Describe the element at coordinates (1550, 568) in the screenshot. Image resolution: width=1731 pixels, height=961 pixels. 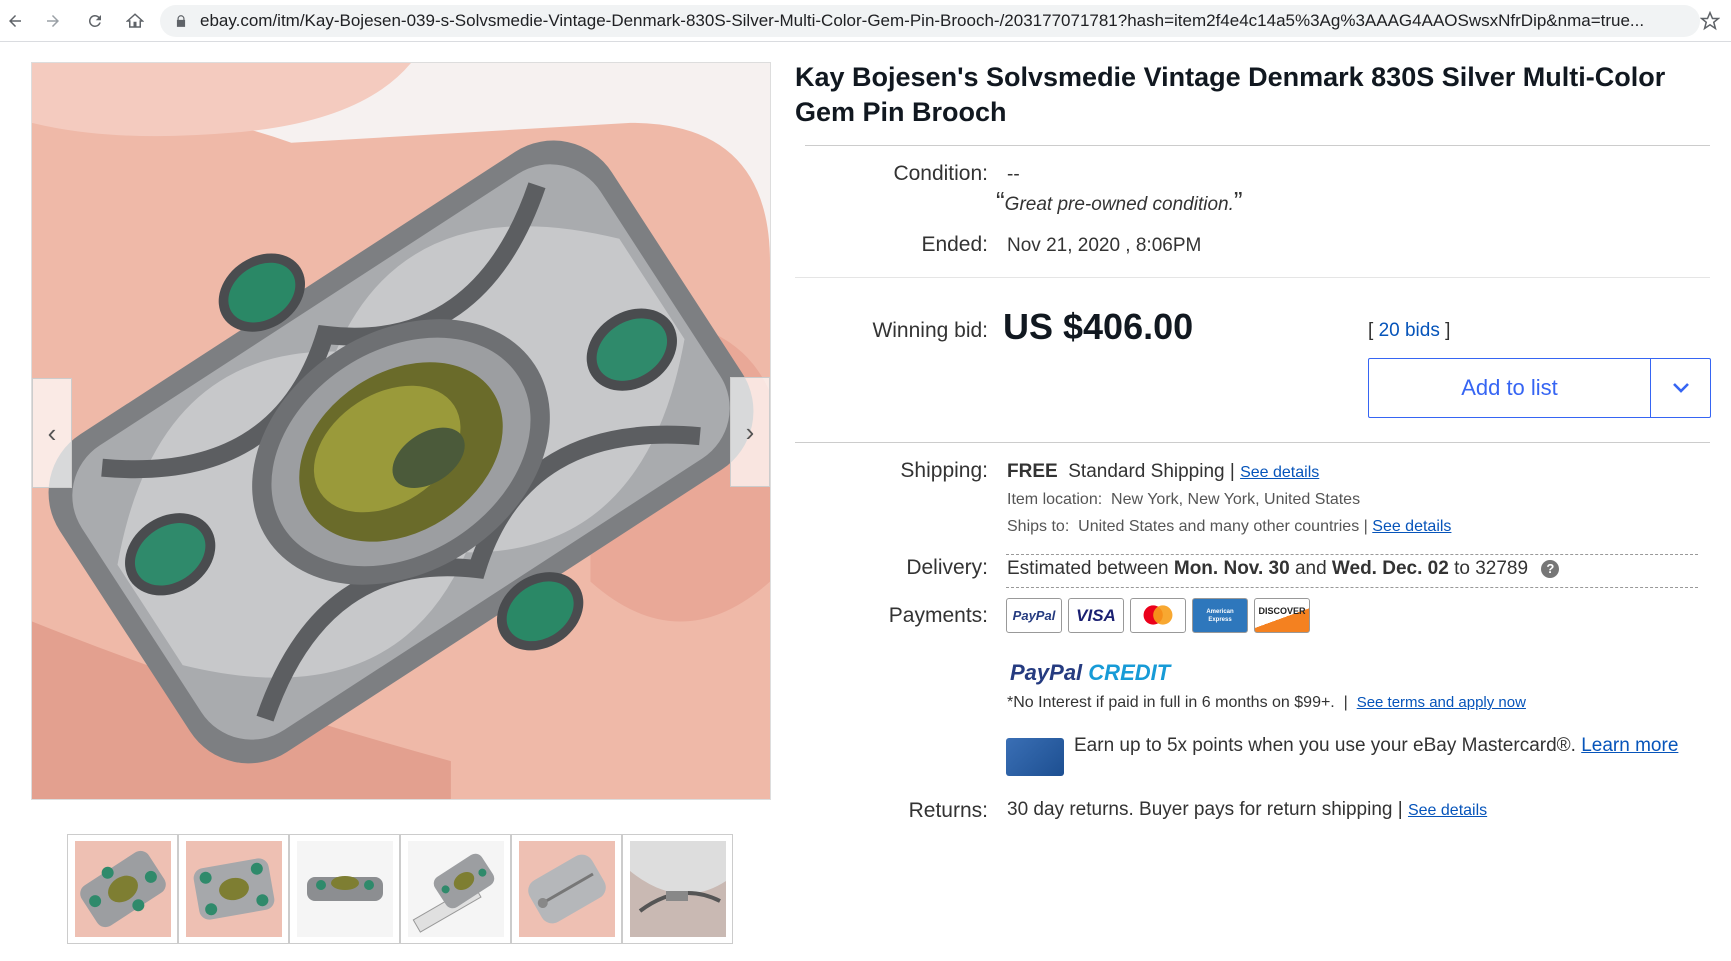
I see `help-icon: ?` at that location.